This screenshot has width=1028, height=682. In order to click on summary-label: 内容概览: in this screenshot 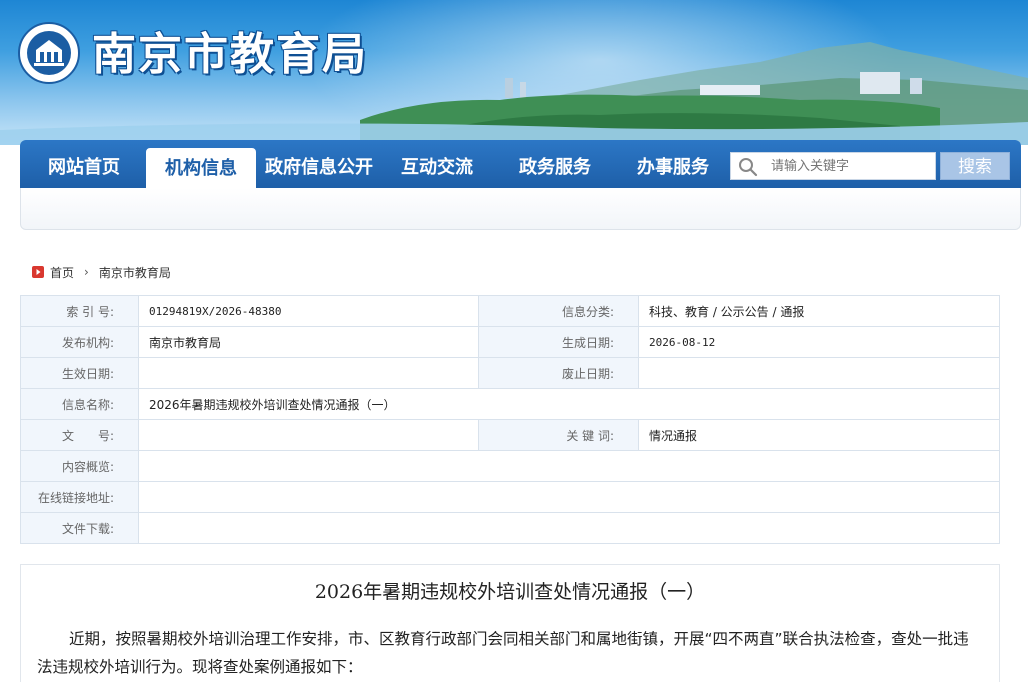, I will do `click(79, 466)`.